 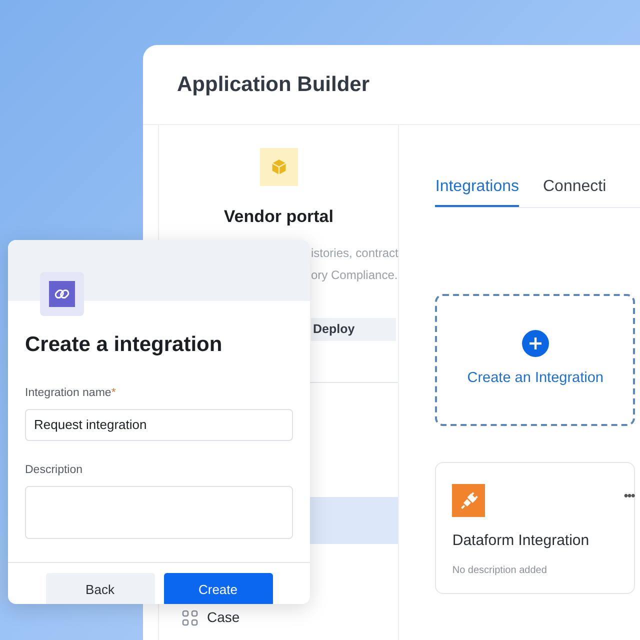 What do you see at coordinates (218, 588) in the screenshot?
I see `create-button: Create` at bounding box center [218, 588].